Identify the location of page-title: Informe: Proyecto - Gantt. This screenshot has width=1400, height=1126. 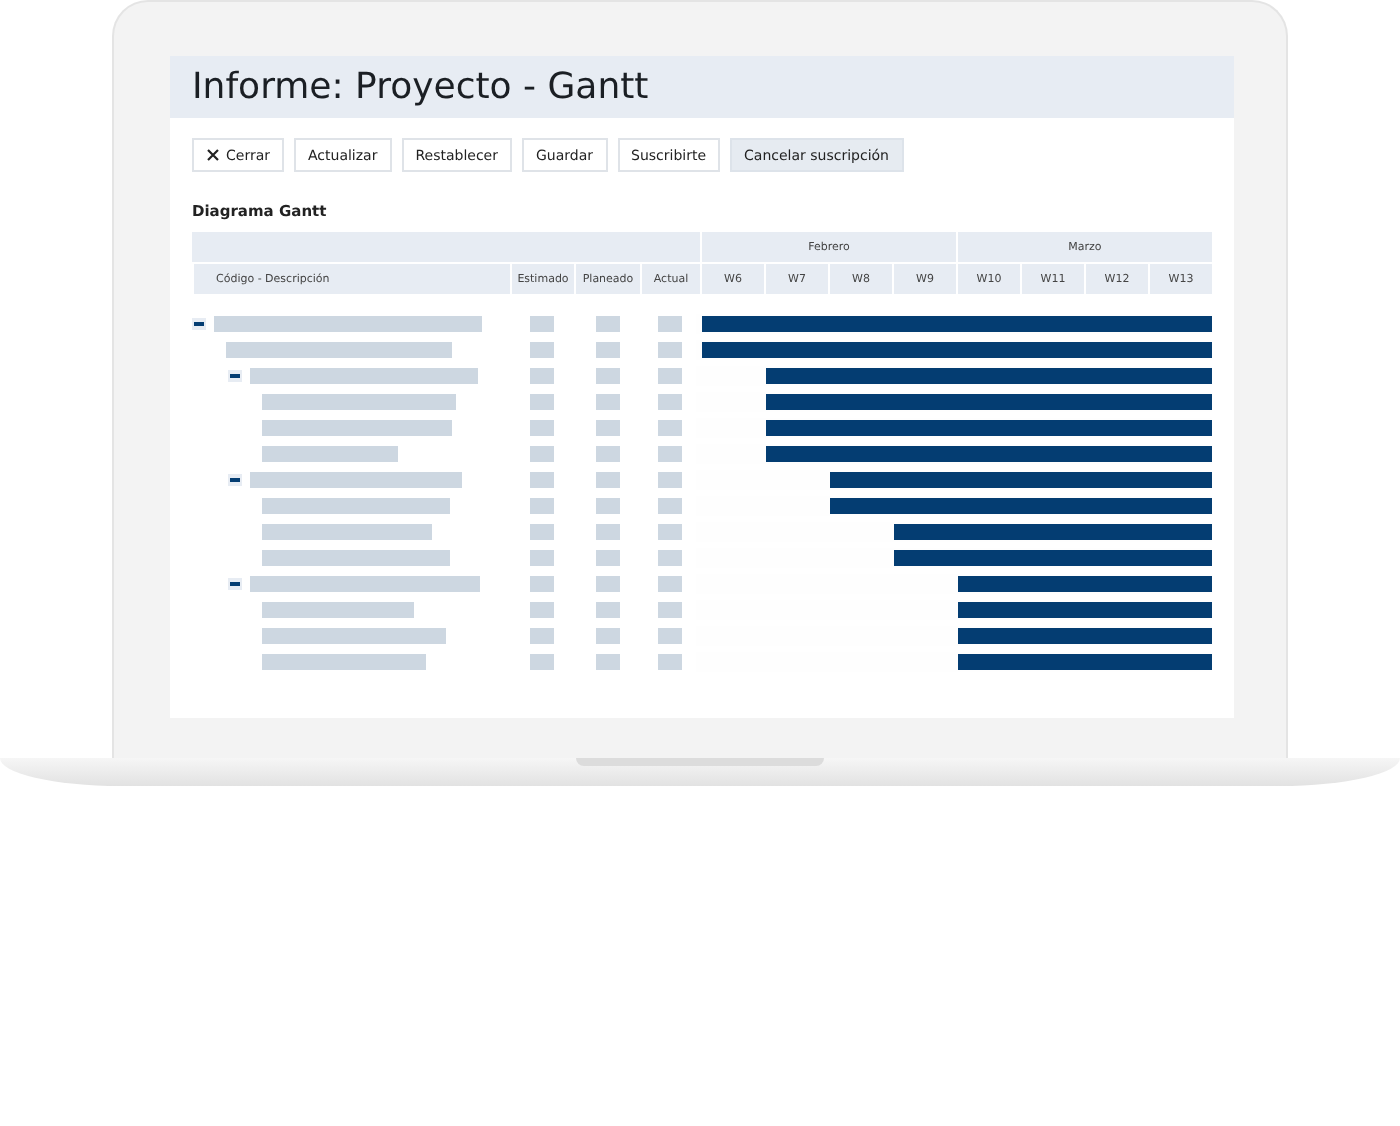
(420, 87).